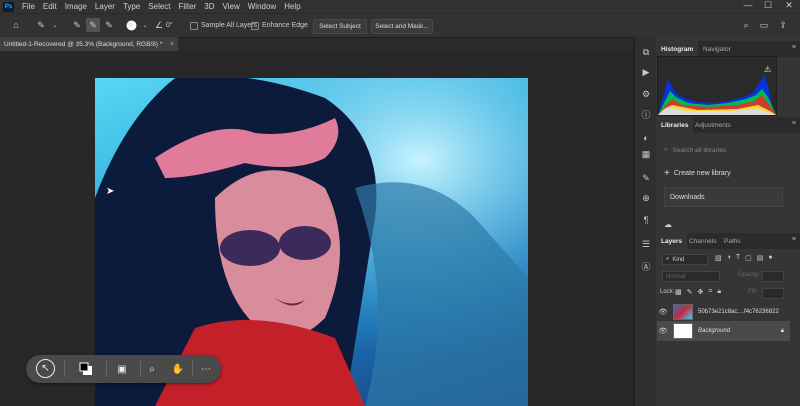  What do you see at coordinates (172, 44) in the screenshot?
I see `close-document-icon: ×` at bounding box center [172, 44].